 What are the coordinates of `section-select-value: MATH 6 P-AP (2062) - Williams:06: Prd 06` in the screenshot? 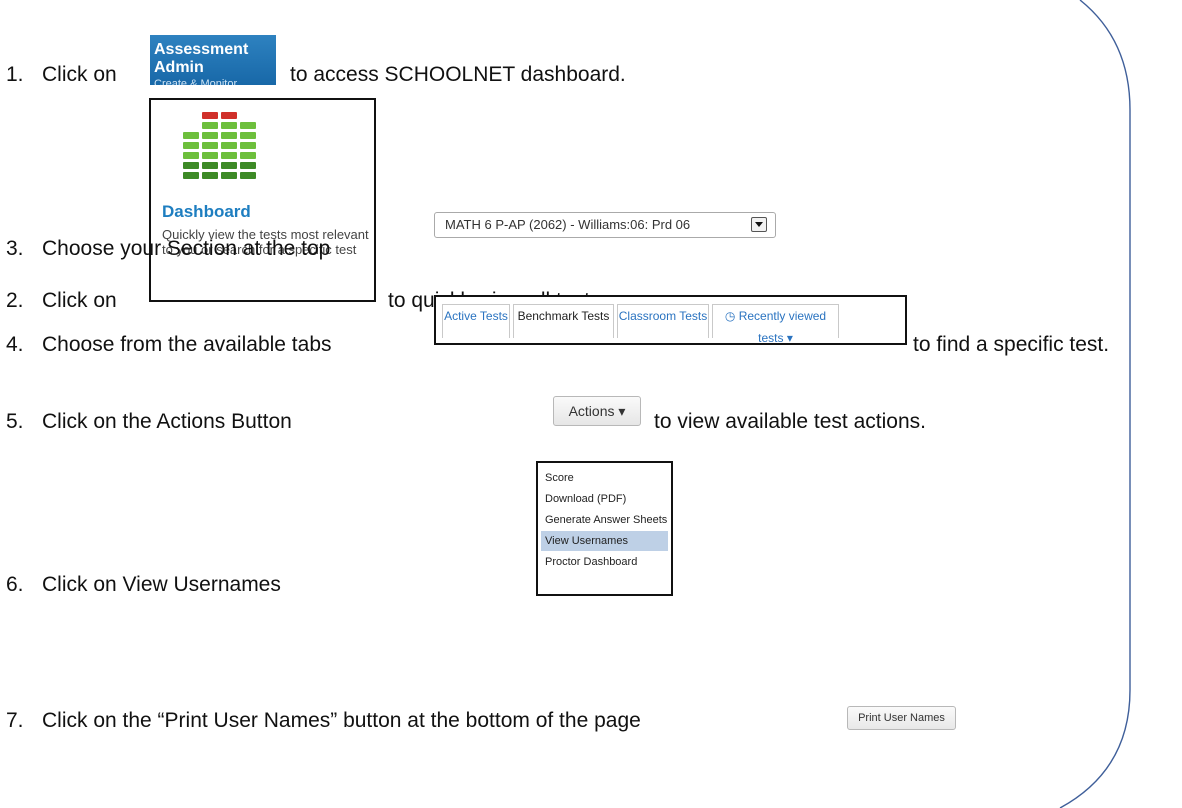 It's located at (568, 224).